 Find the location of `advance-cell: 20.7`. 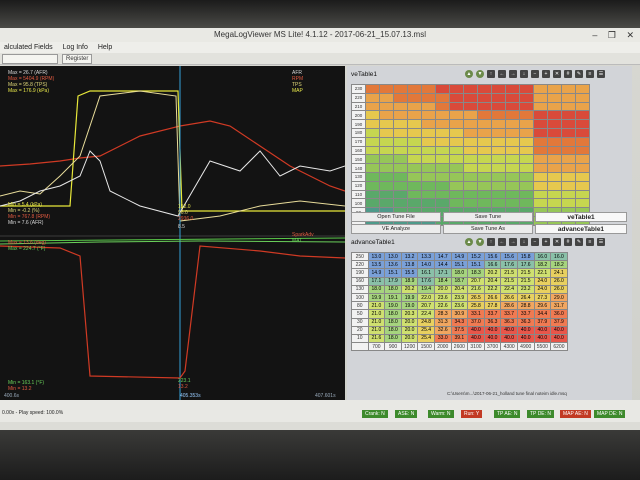

advance-cell: 20.7 is located at coordinates (476, 281).